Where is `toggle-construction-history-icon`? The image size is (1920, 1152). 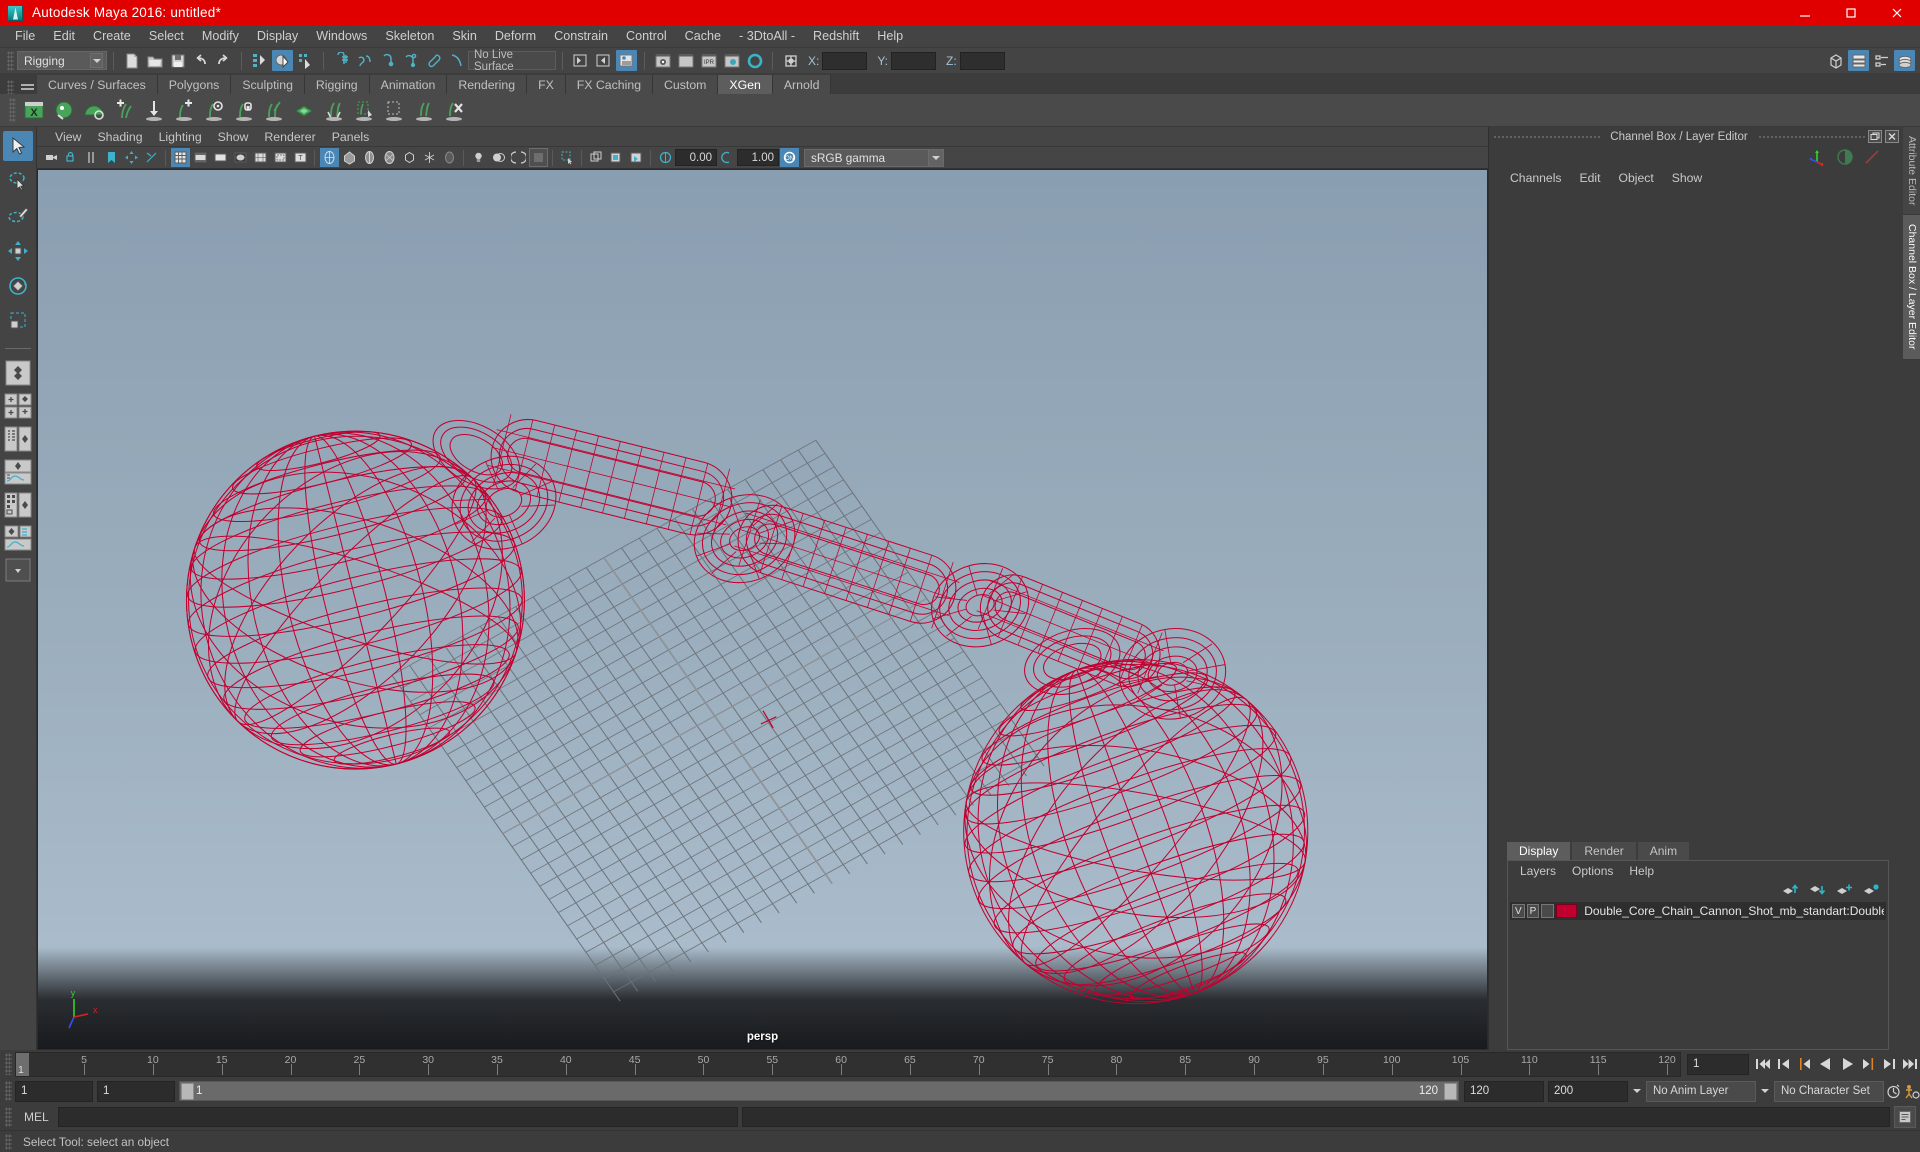 toggle-construction-history-icon is located at coordinates (790, 60).